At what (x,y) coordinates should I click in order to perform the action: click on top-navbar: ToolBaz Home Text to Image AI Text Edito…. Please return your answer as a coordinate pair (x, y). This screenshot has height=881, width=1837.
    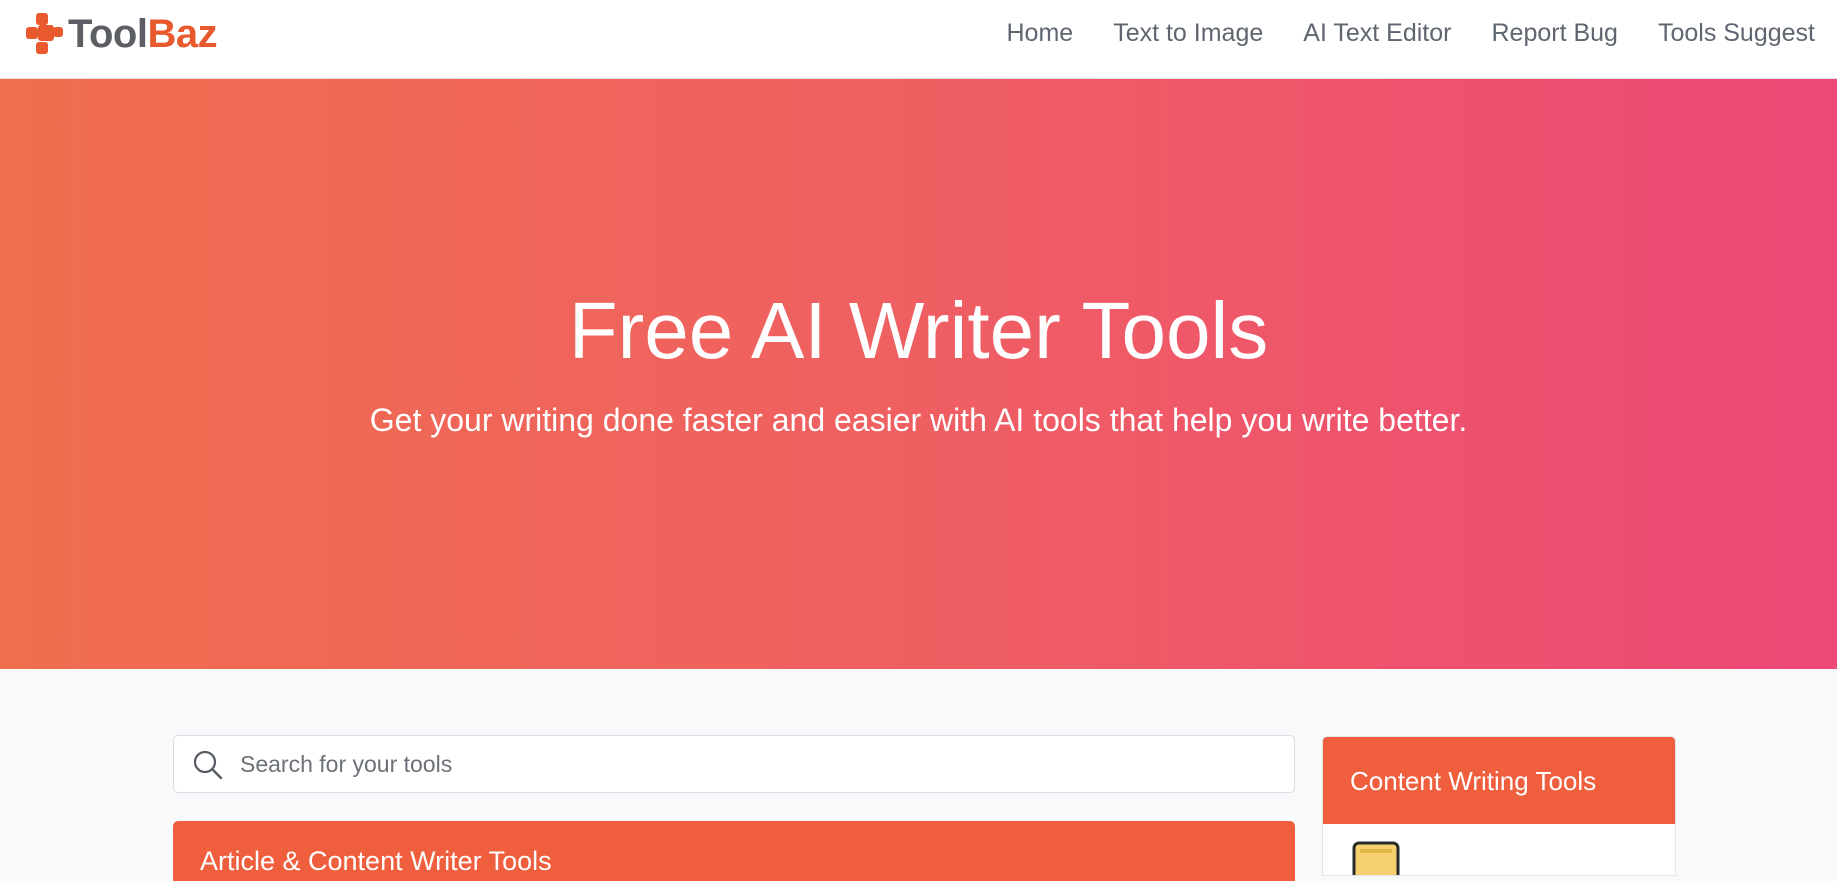
    Looking at the image, I should click on (918, 39).